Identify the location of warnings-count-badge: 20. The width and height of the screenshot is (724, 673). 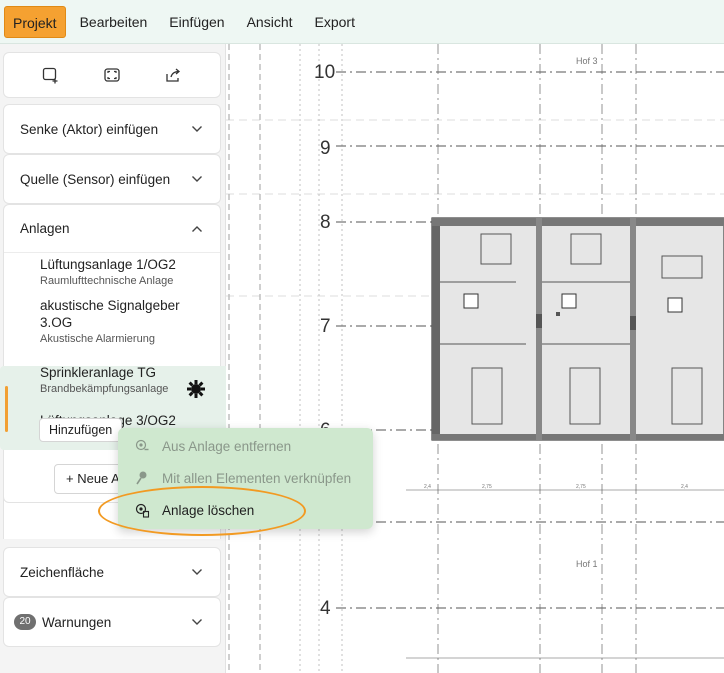
(25, 622).